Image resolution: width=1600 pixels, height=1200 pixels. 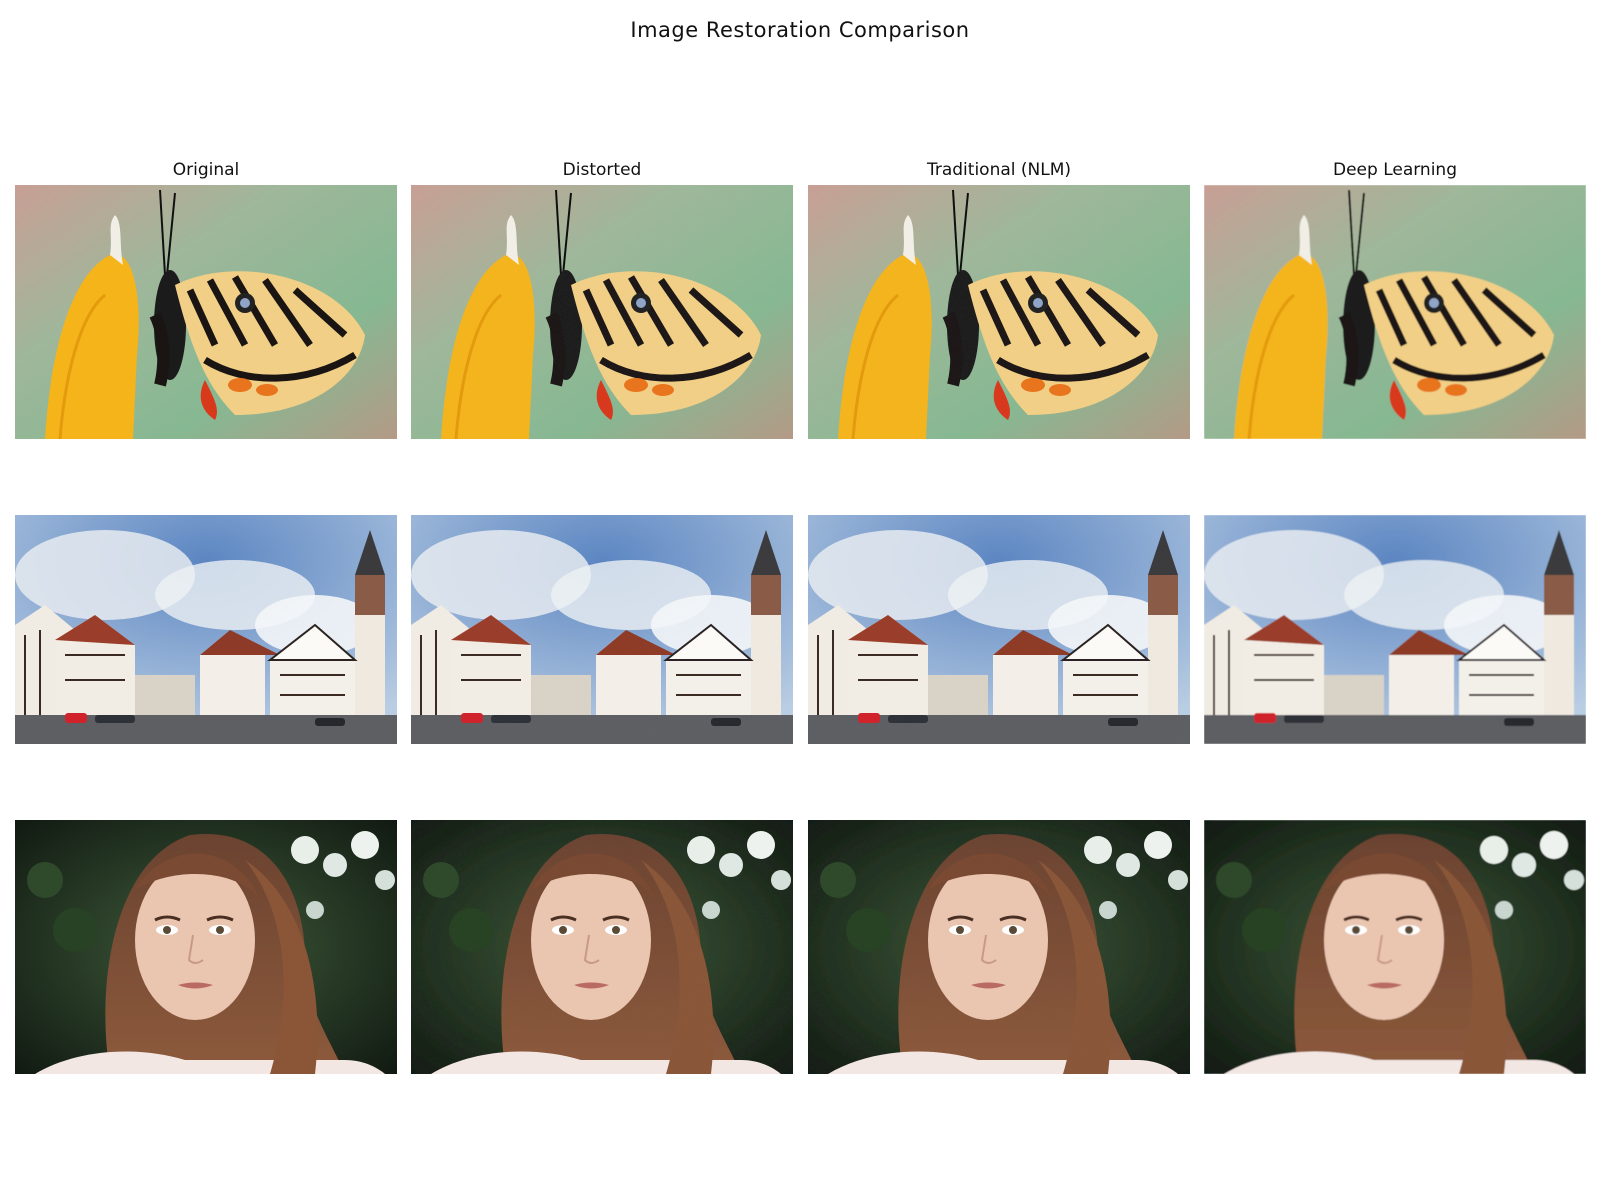 I want to click on portrait-distorted-image, so click(x=602, y=947).